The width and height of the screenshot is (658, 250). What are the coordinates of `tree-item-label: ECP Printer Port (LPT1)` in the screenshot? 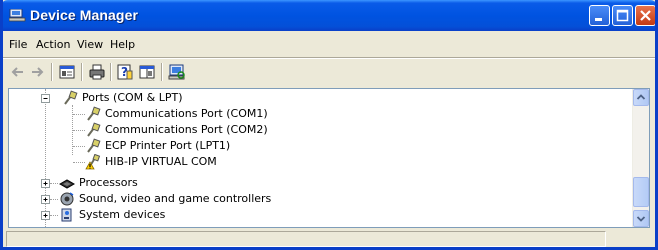 It's located at (168, 145).